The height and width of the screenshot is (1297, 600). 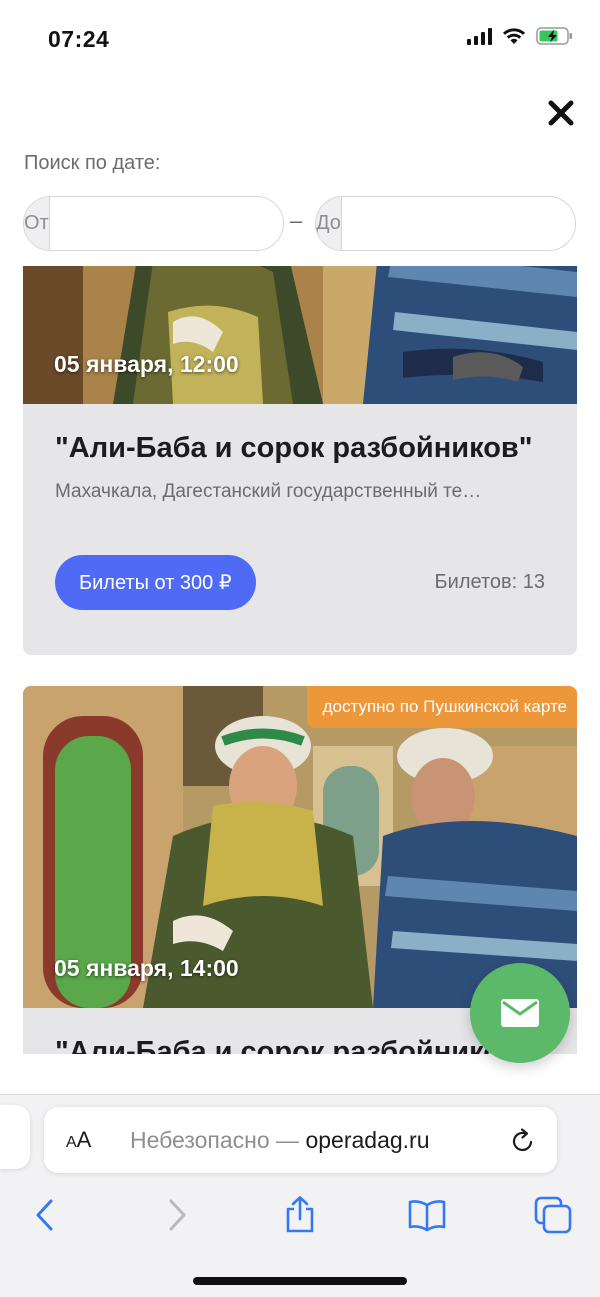 I want to click on event-date: 05 января, 14:00, so click(x=146, y=968).